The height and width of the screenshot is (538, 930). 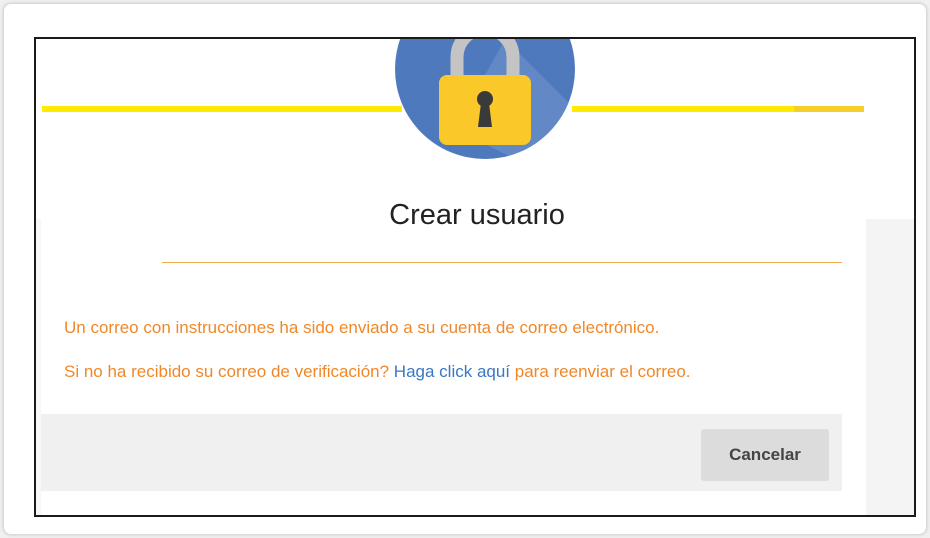 I want to click on header-yellow-bar-tail, so click(x=829, y=109).